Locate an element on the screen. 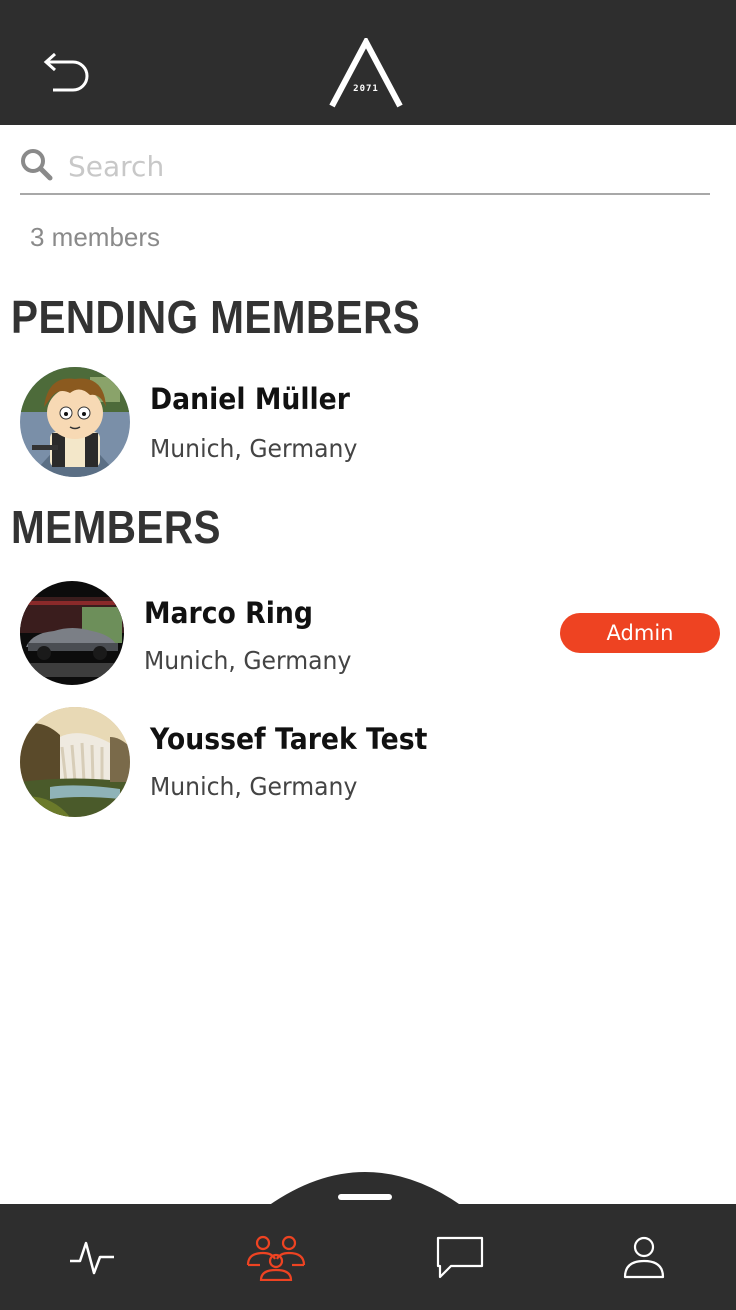 The height and width of the screenshot is (1310, 736). activity-icon is located at coordinates (92, 1258).